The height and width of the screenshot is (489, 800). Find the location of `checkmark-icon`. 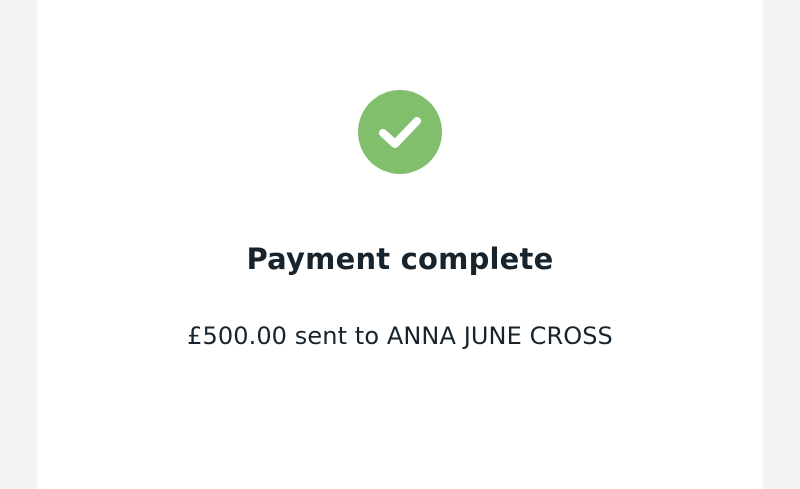

checkmark-icon is located at coordinates (400, 132).